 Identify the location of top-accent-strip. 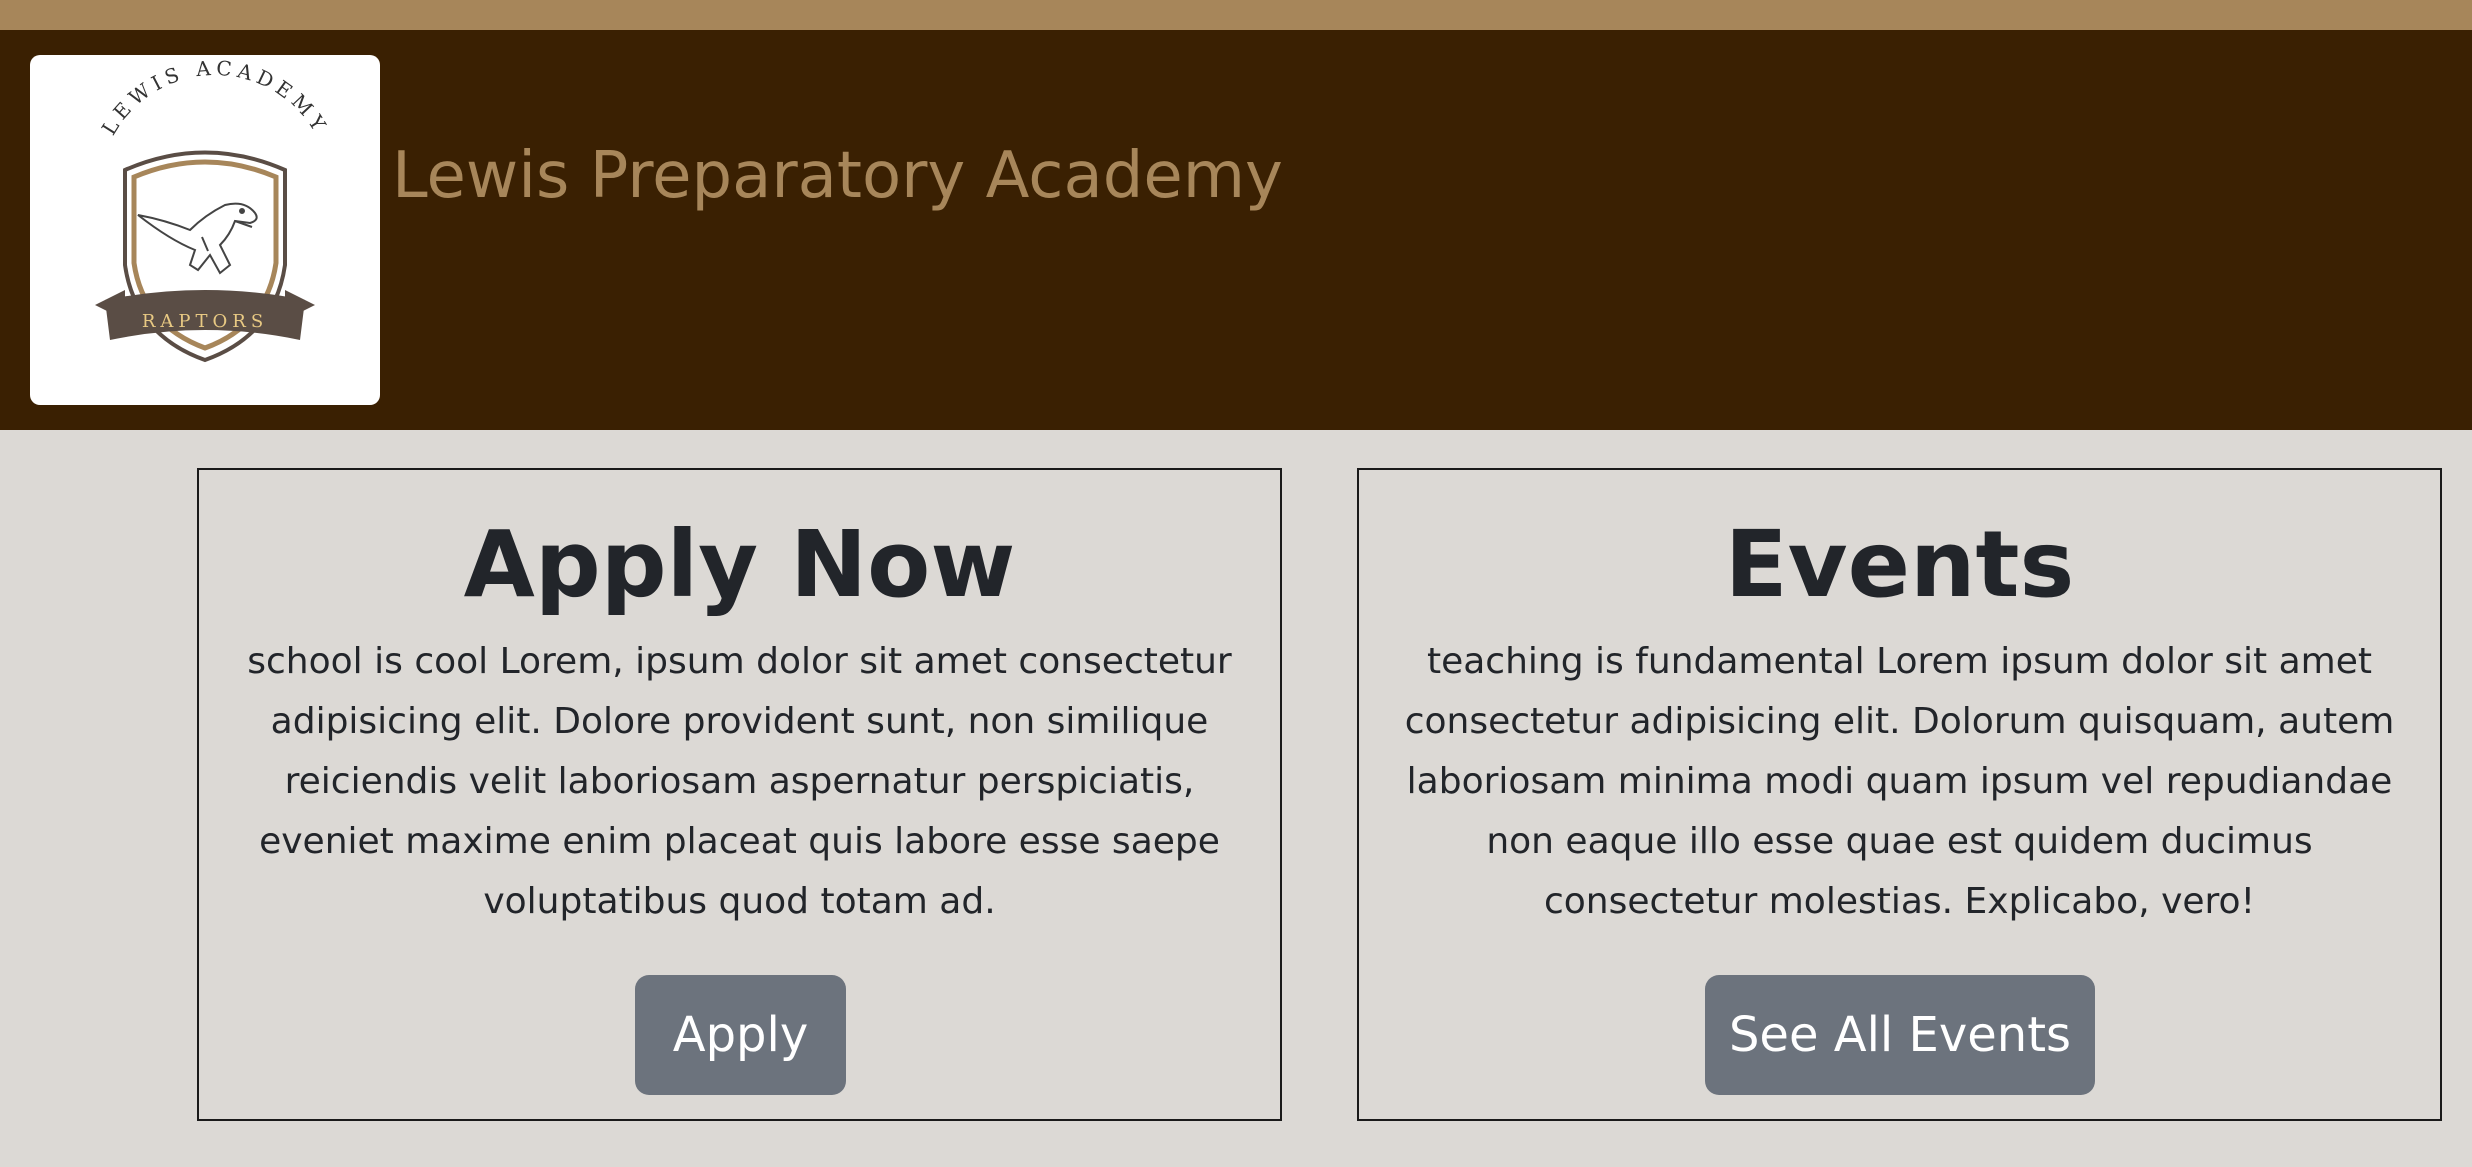
(1236, 15).